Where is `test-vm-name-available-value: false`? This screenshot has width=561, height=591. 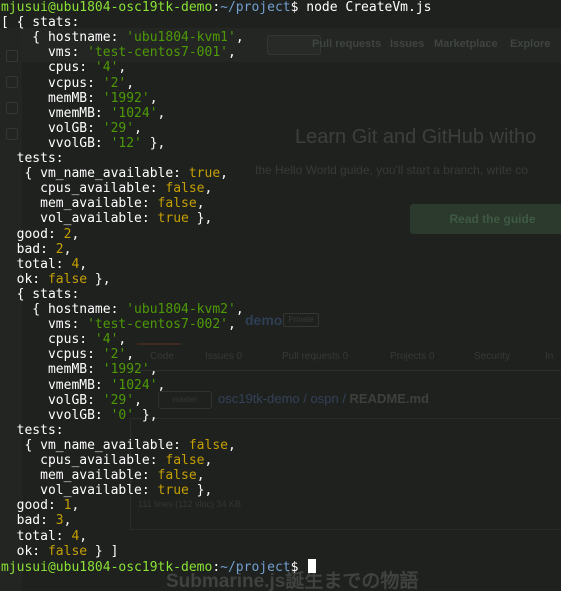 test-vm-name-available-value: false is located at coordinates (208, 445).